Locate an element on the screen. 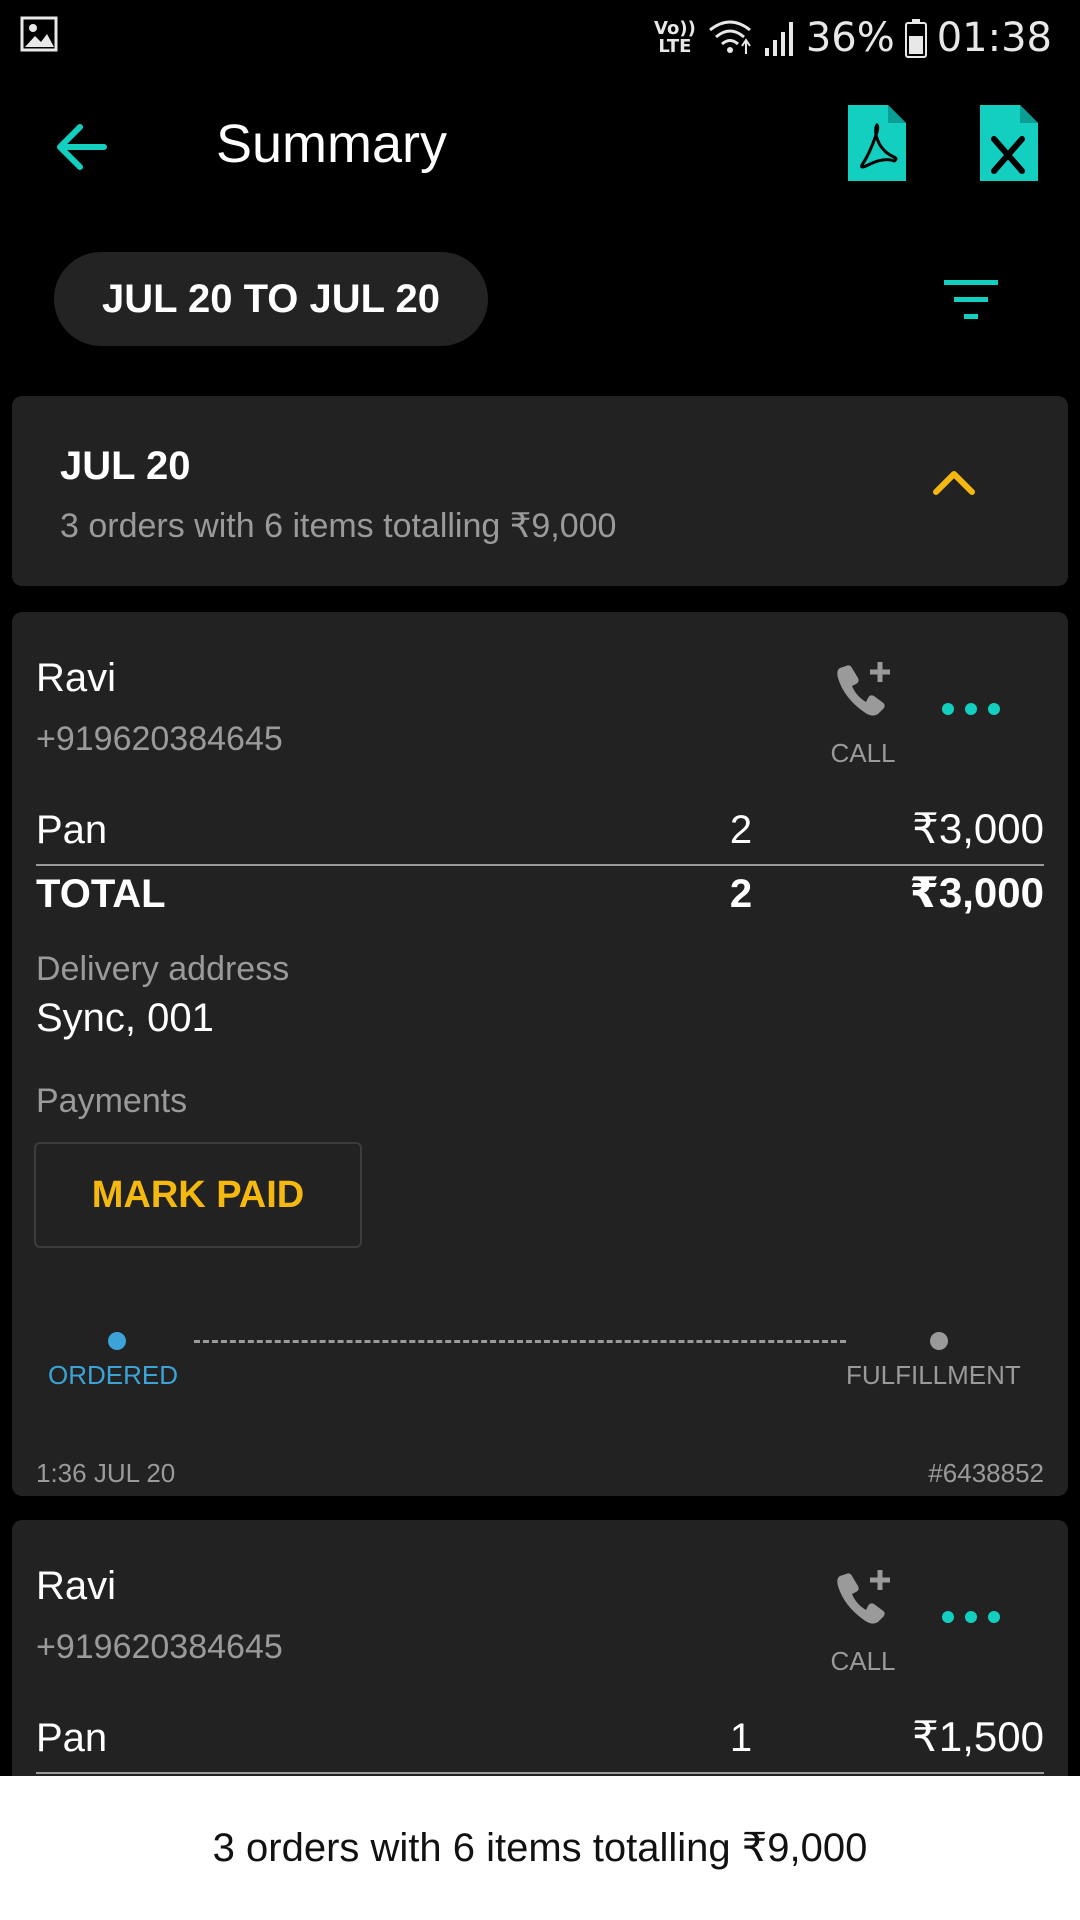  excel-file-icon is located at coordinates (1009, 143).